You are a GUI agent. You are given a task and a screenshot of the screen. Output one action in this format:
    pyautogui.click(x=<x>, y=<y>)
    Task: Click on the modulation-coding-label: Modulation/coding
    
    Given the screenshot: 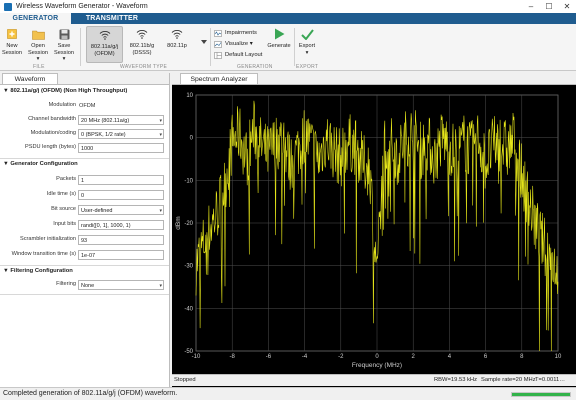 What is the action you would take?
    pyautogui.click(x=53, y=133)
    